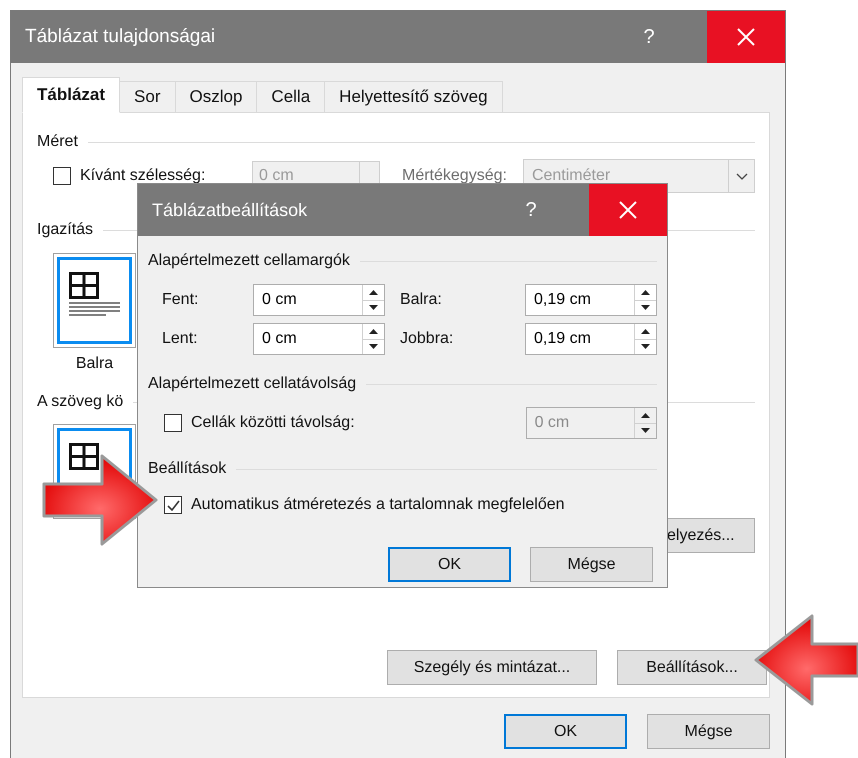 The image size is (858, 758). Describe the element at coordinates (649, 37) in the screenshot. I see `help-button: ?` at that location.